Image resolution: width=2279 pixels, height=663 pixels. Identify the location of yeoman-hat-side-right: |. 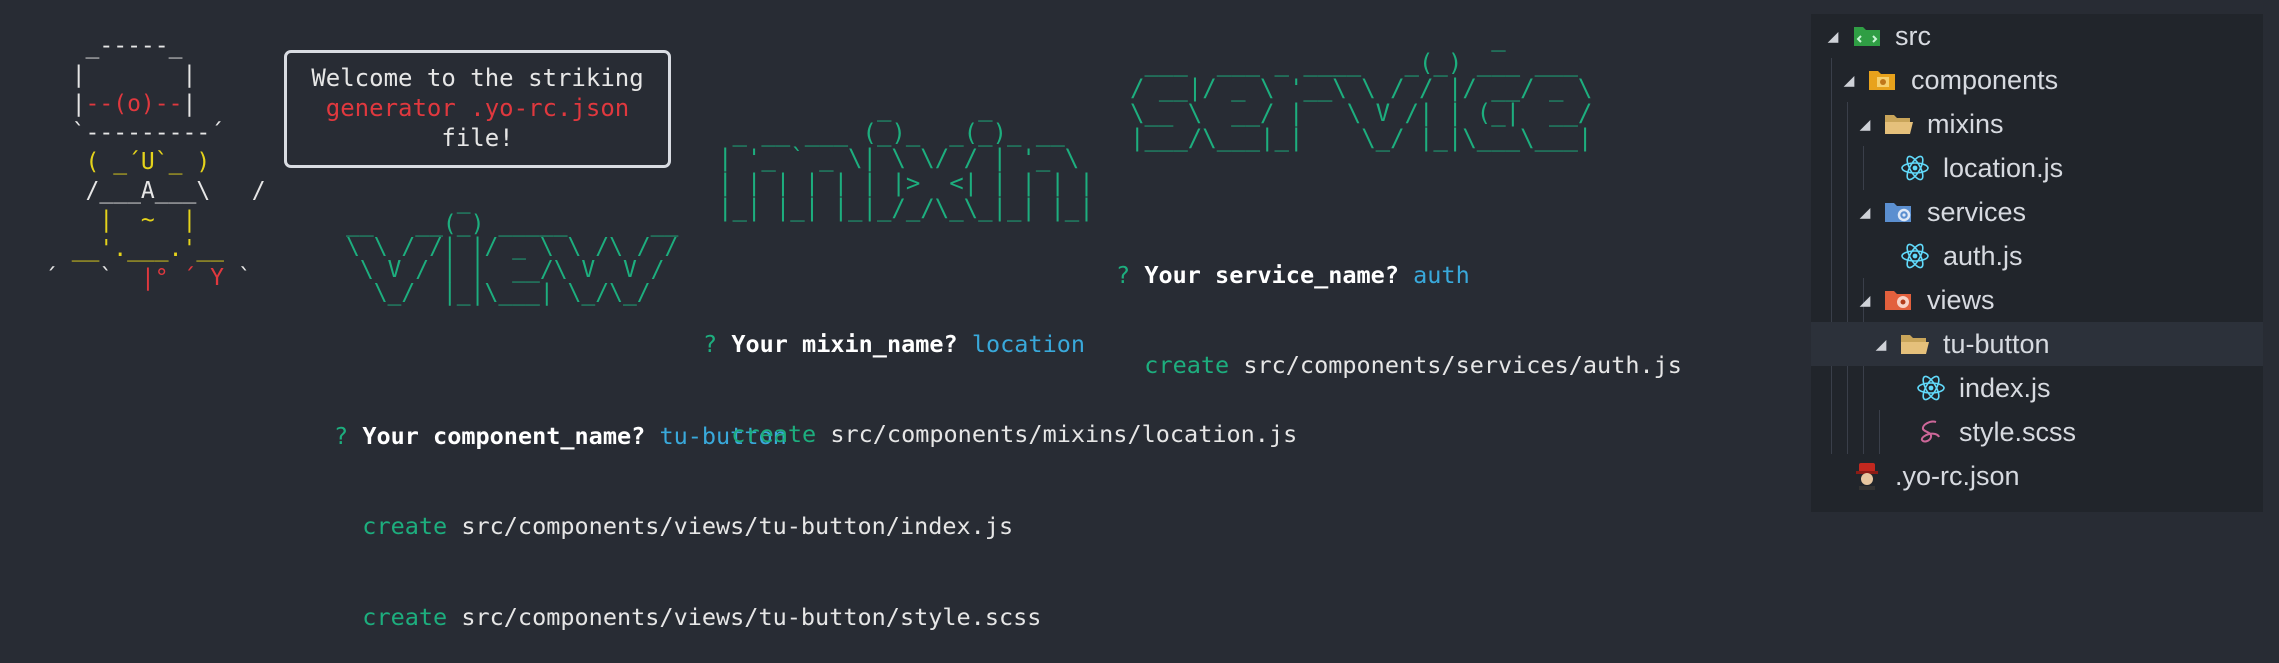
(189, 104).